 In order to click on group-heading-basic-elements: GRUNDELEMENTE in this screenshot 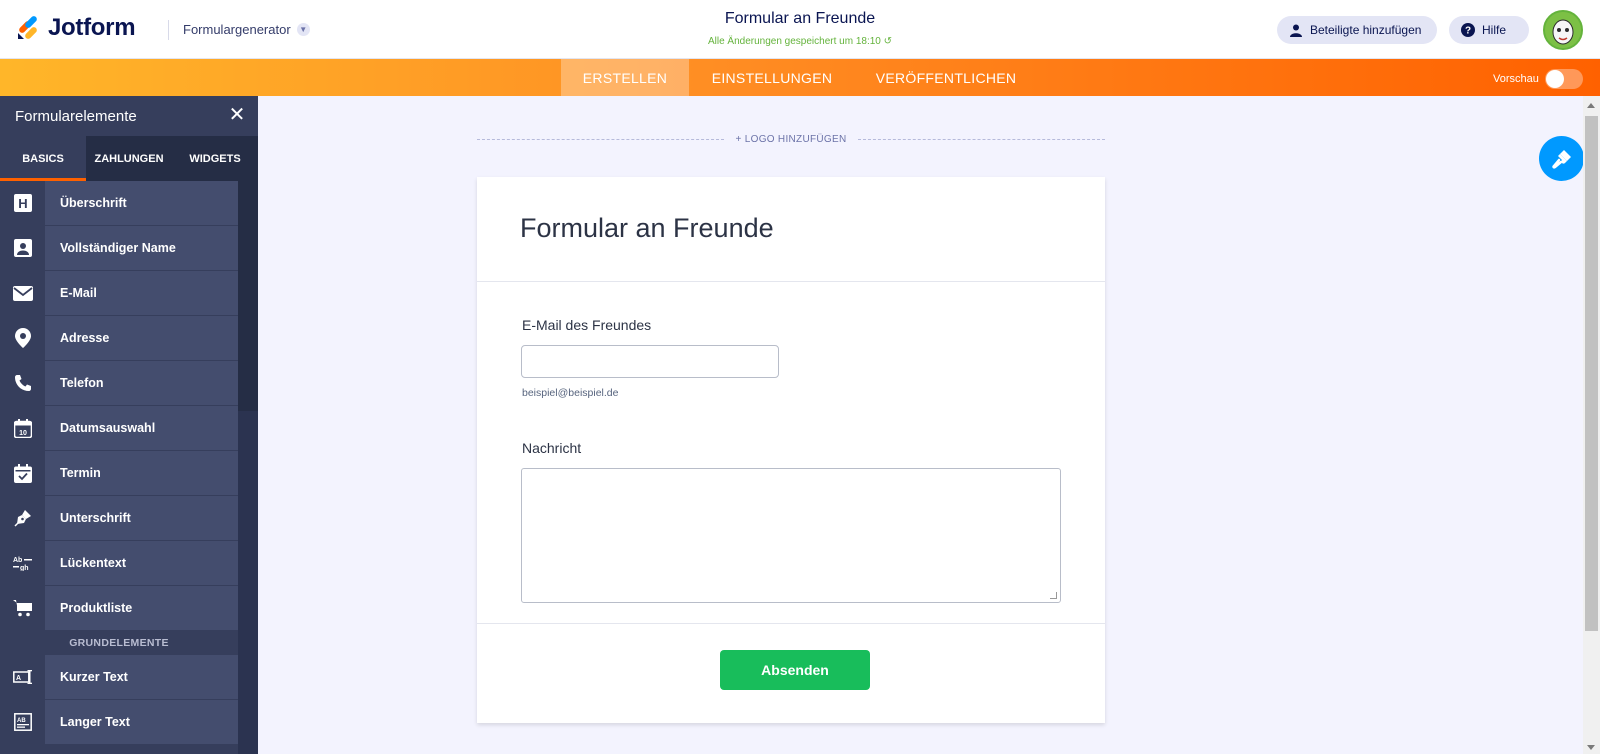, I will do `click(119, 643)`.